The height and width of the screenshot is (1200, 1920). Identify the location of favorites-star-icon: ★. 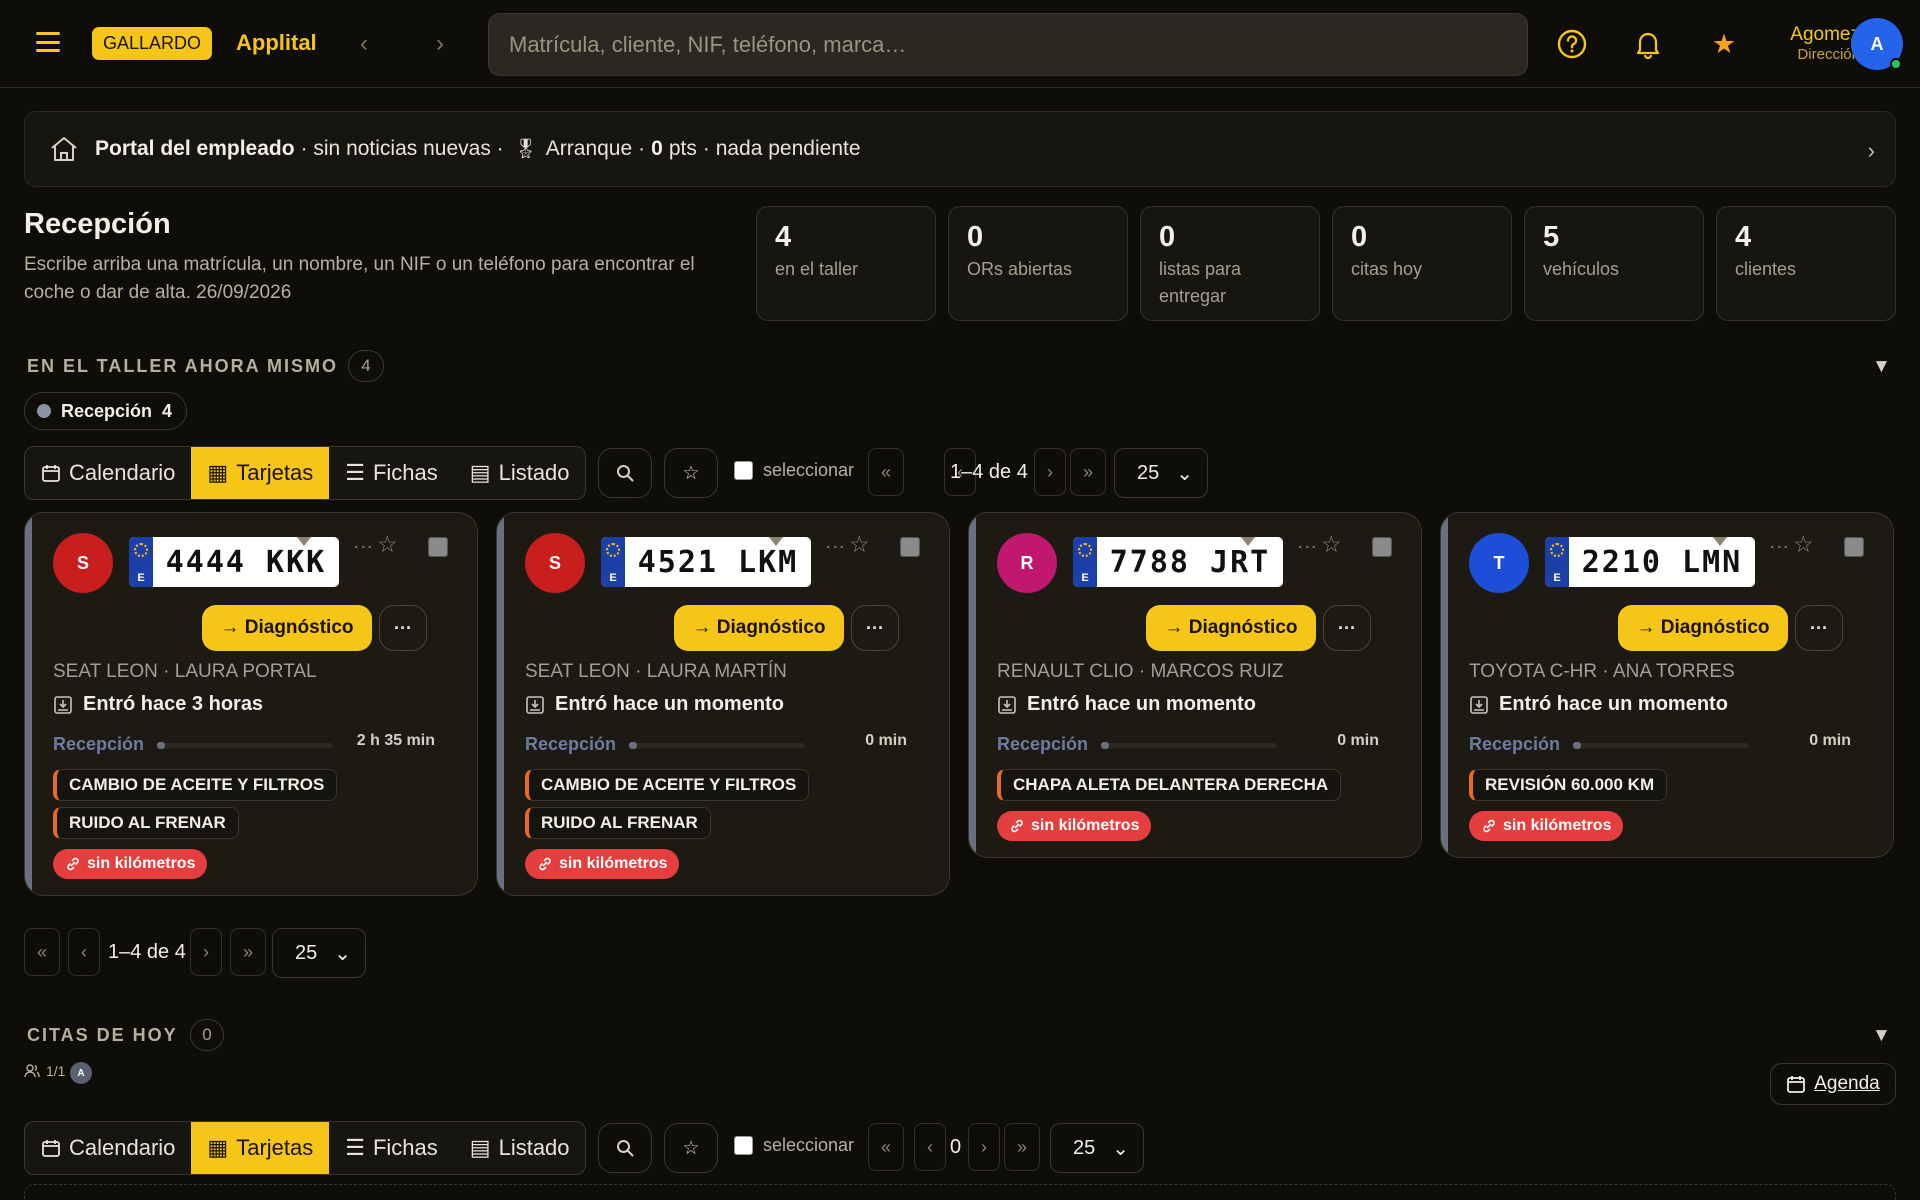
(1724, 44).